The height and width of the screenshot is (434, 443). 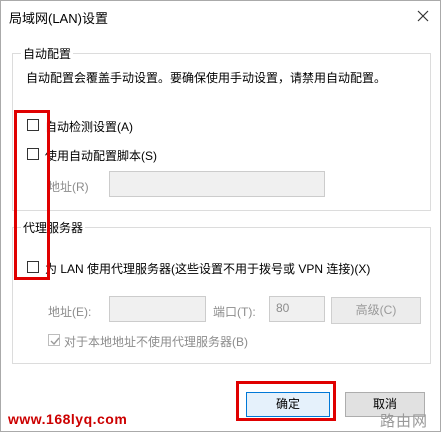 What do you see at coordinates (47, 53) in the screenshot?
I see `auto-config-group-label: 自动配置` at bounding box center [47, 53].